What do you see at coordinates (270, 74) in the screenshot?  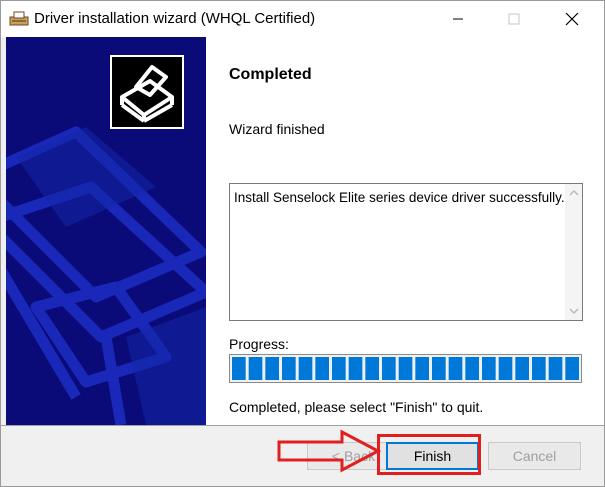 I see `page-heading: Completed` at bounding box center [270, 74].